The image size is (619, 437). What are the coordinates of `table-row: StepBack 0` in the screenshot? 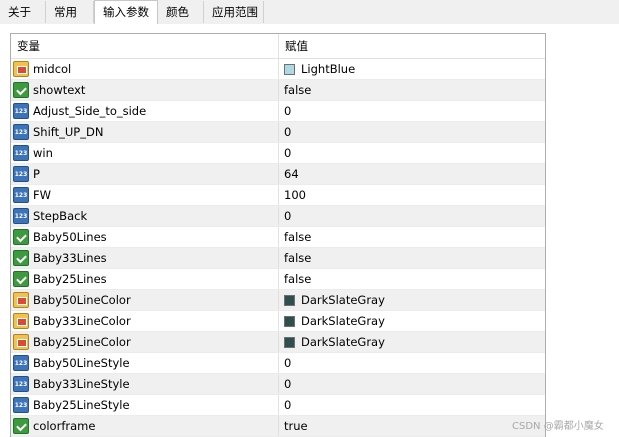 It's located at (278, 216).